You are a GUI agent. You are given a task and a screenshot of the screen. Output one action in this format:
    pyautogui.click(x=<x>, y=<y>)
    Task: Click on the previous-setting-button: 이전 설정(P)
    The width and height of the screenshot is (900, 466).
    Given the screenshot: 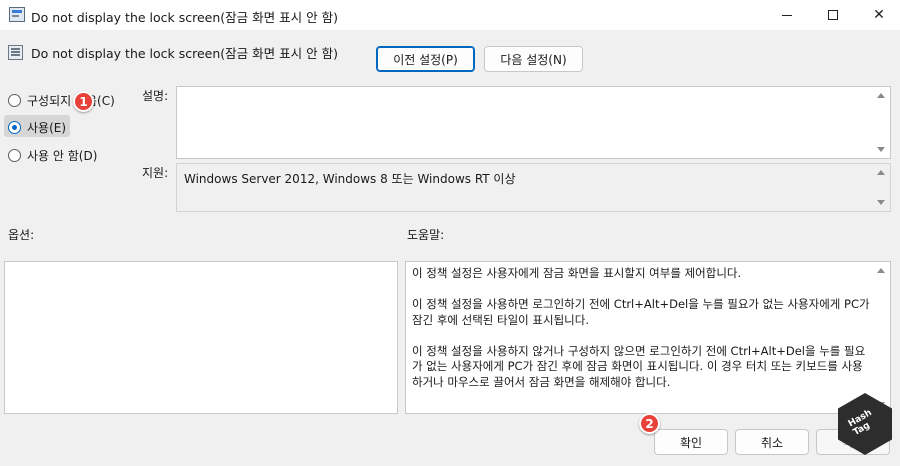 What is the action you would take?
    pyautogui.click(x=425, y=59)
    